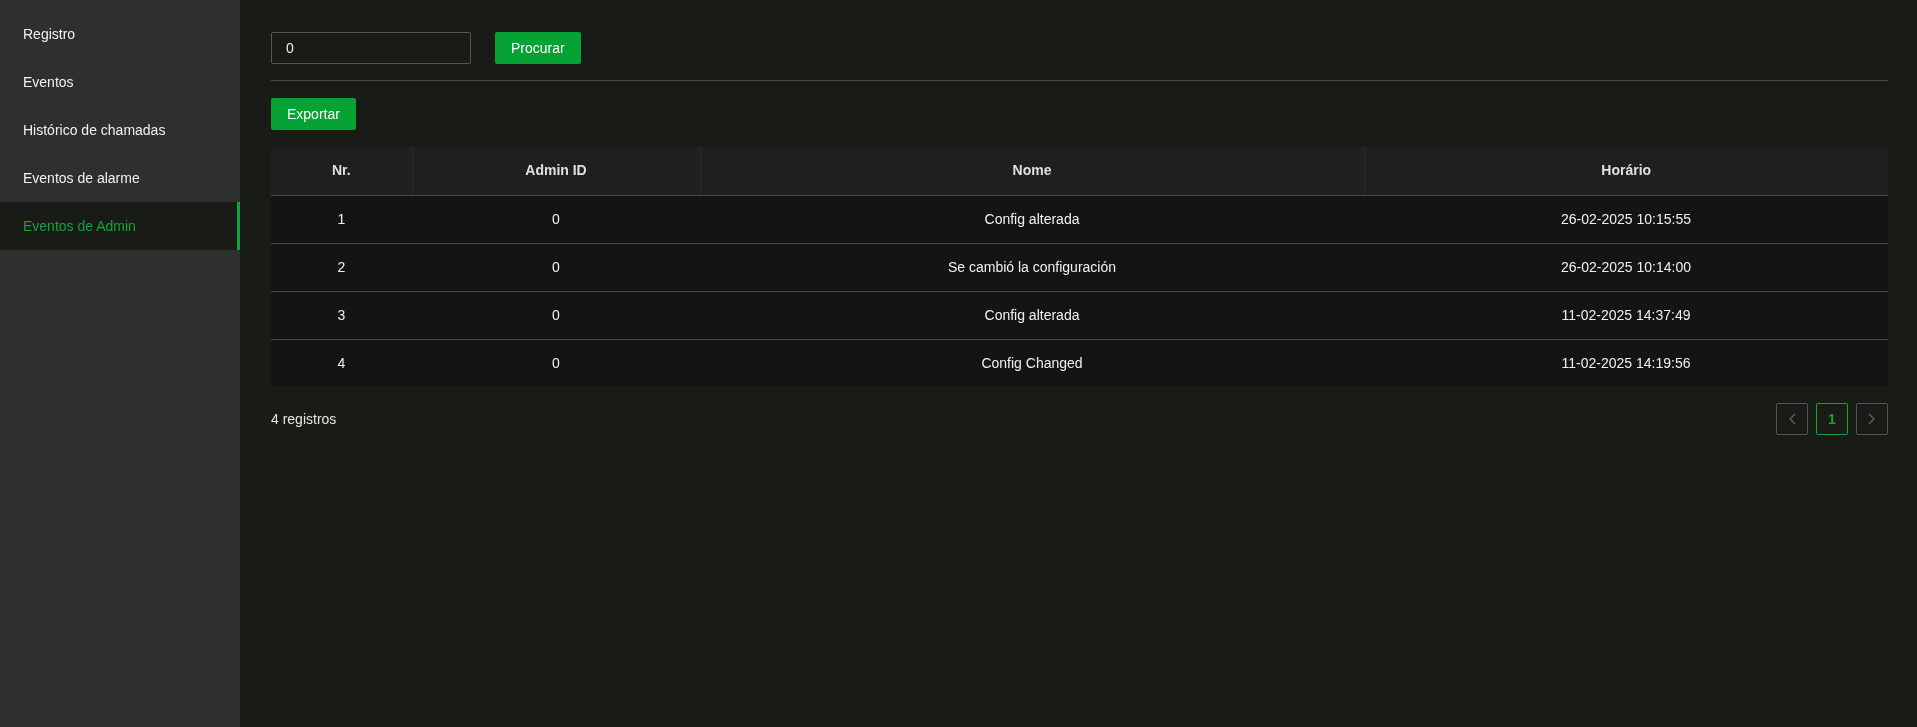 The width and height of the screenshot is (1917, 727). I want to click on page-button: 1, so click(1832, 419).